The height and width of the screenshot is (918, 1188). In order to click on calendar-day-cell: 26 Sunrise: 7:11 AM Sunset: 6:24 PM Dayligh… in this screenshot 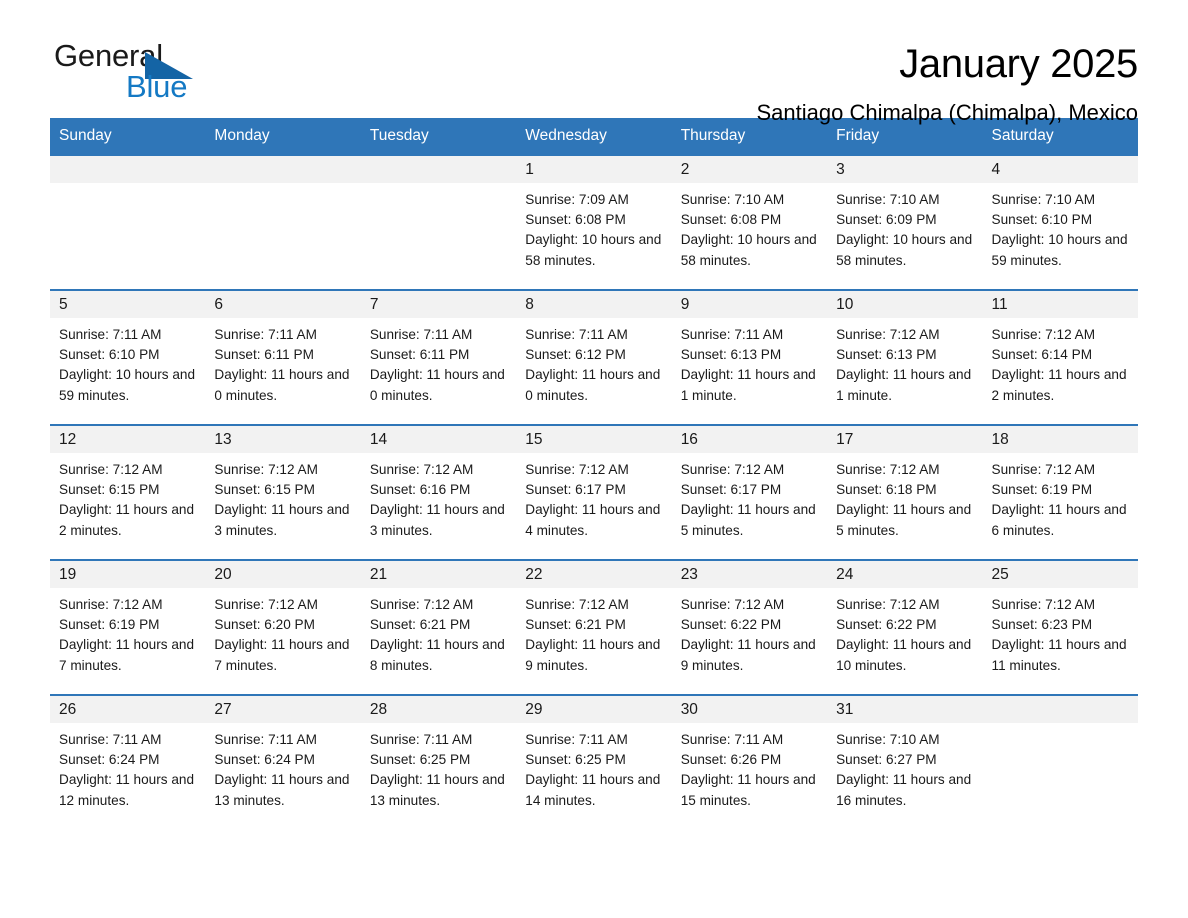, I will do `click(128, 762)`.